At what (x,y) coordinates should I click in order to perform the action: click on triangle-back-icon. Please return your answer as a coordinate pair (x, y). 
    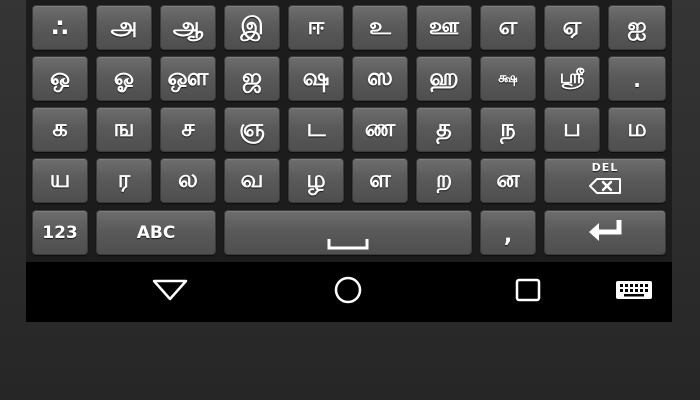
    Looking at the image, I should click on (170, 292).